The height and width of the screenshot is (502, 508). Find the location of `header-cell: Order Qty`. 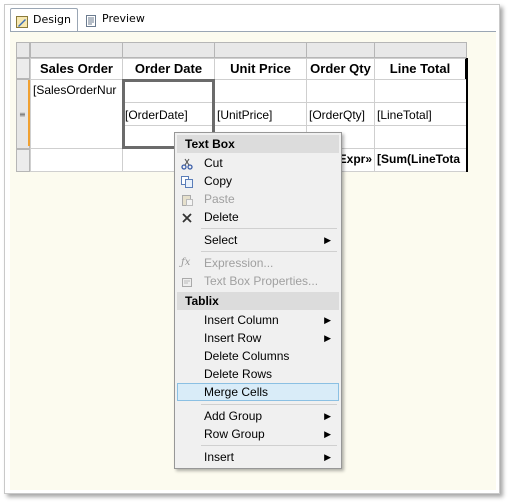

header-cell: Order Qty is located at coordinates (340, 69).